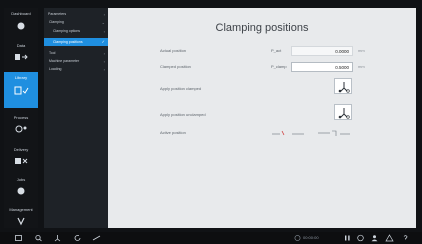  I want to click on unclamp-icon, so click(344, 113).